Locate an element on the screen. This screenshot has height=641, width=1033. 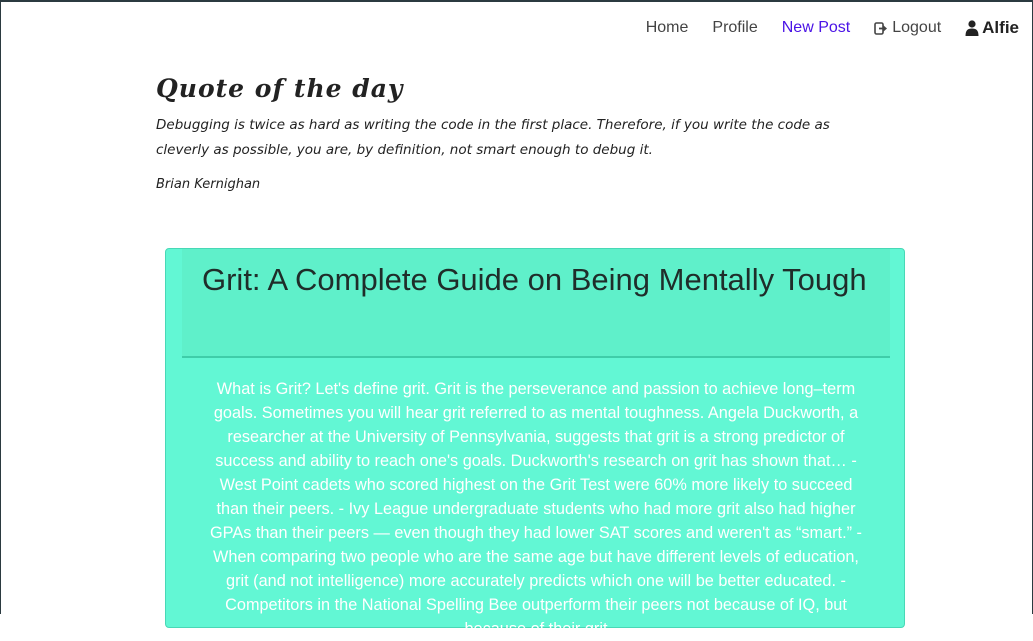
nav-user-link: Alfie is located at coordinates (992, 28).